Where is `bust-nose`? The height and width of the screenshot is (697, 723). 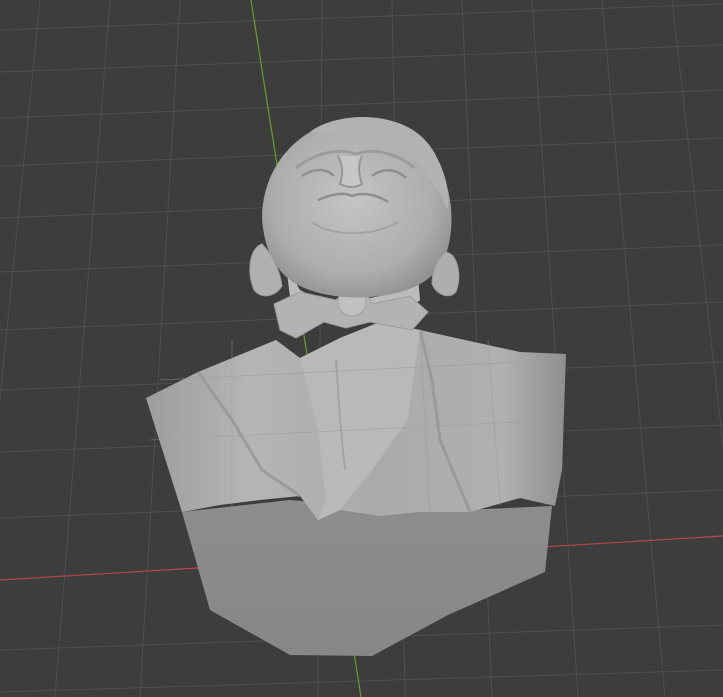
bust-nose is located at coordinates (350, 171).